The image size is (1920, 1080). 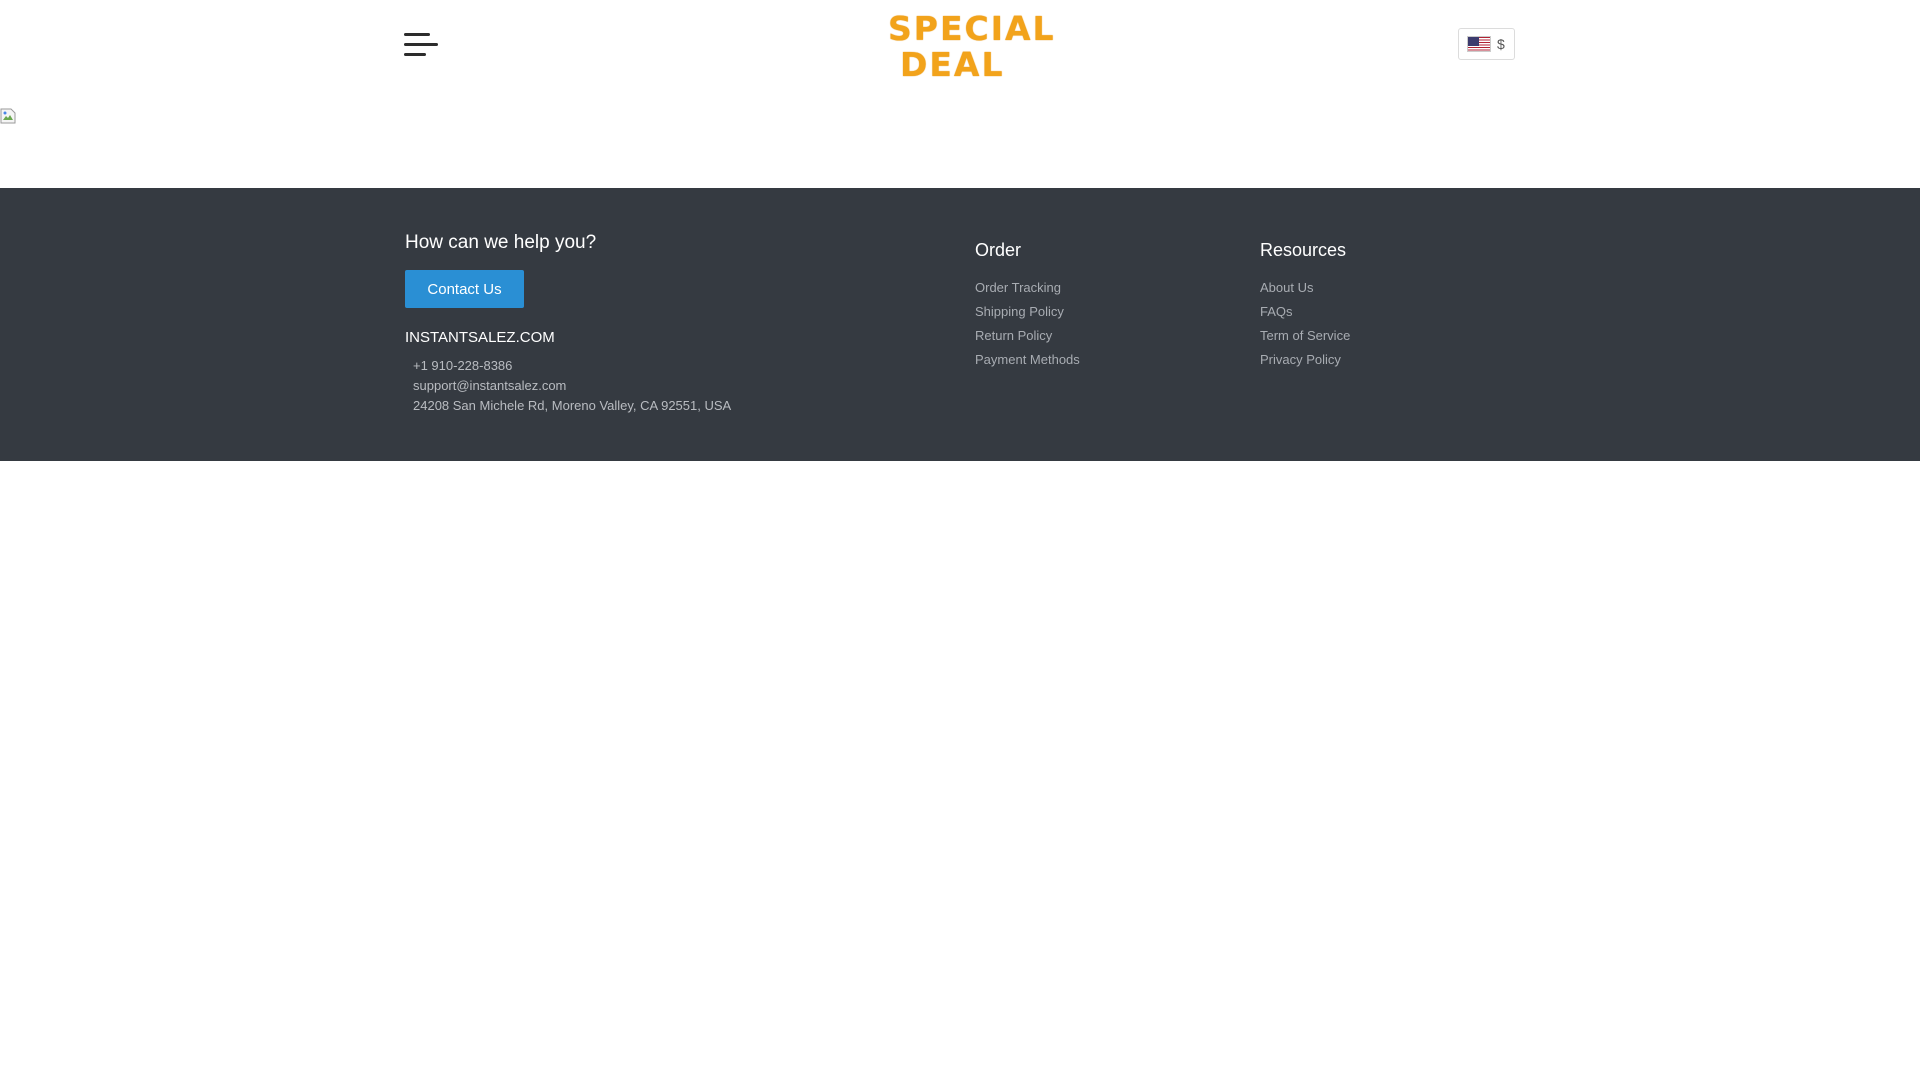 What do you see at coordinates (462, 365) in the screenshot?
I see `phone-number: +1 910-228-8386` at bounding box center [462, 365].